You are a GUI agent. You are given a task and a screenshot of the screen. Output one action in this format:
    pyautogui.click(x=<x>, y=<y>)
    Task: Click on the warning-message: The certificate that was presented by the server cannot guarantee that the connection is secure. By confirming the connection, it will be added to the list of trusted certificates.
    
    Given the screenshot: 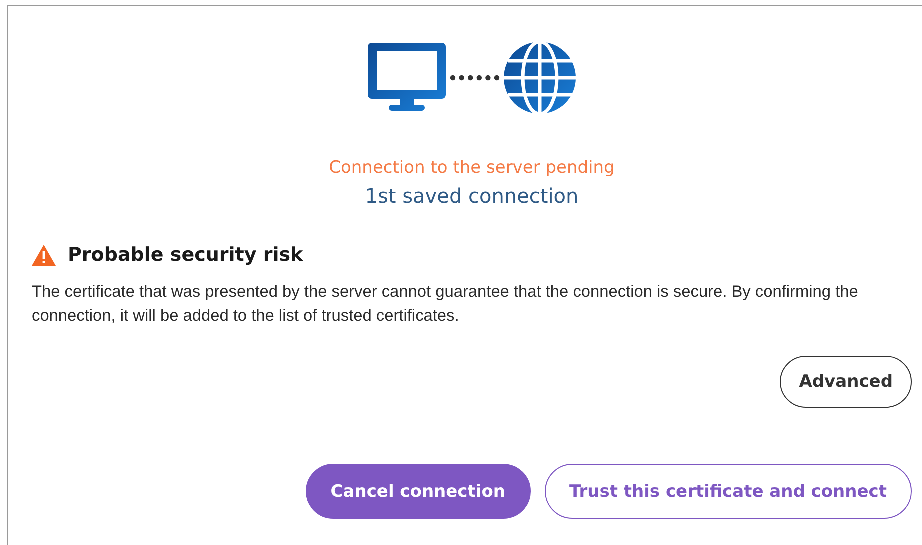 What is the action you would take?
    pyautogui.click(x=446, y=304)
    